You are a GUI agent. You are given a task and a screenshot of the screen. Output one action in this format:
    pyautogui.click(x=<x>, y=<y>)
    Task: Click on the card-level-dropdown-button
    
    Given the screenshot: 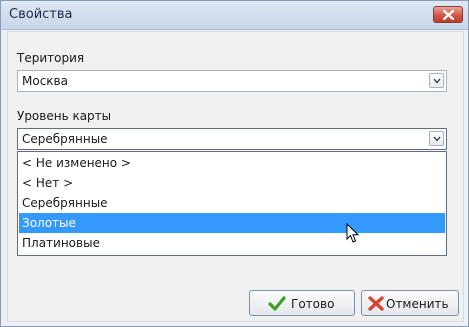 What is the action you would take?
    pyautogui.click(x=436, y=138)
    